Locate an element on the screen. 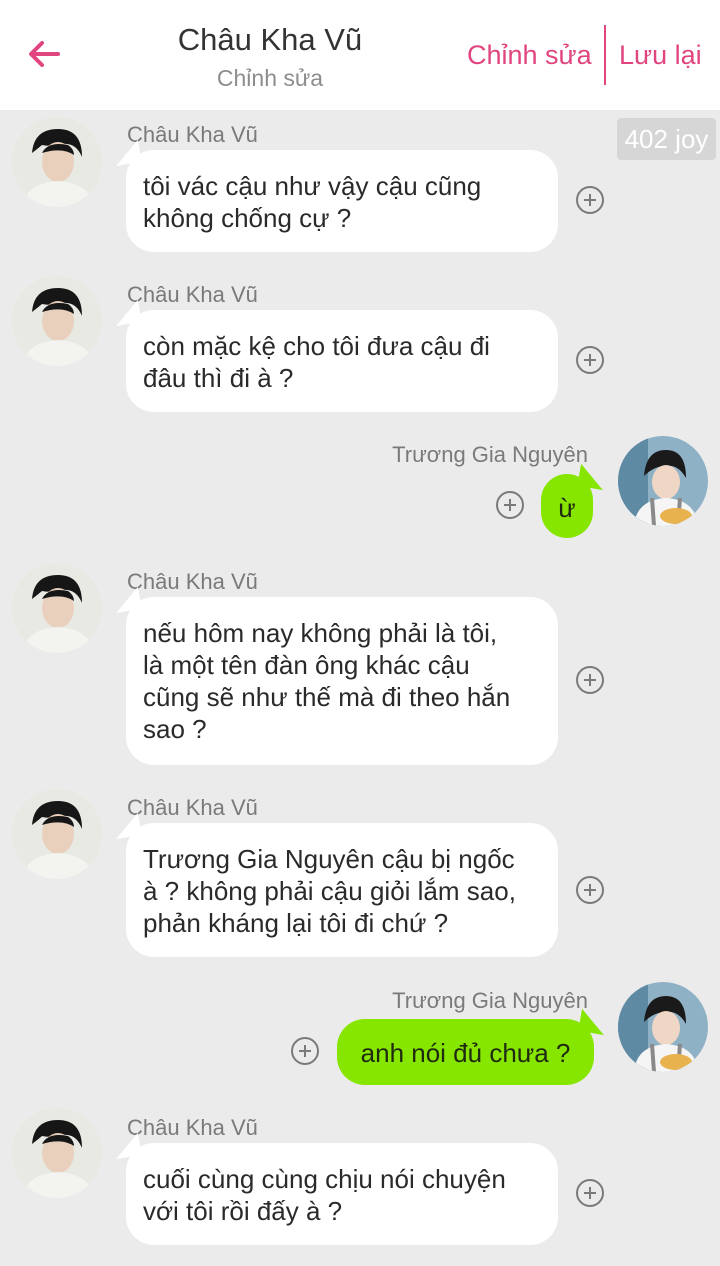 This screenshot has width=720, height=1266. message-line: còn mặc kệ cho tôi đưa cậu đi is located at coordinates (316, 346).